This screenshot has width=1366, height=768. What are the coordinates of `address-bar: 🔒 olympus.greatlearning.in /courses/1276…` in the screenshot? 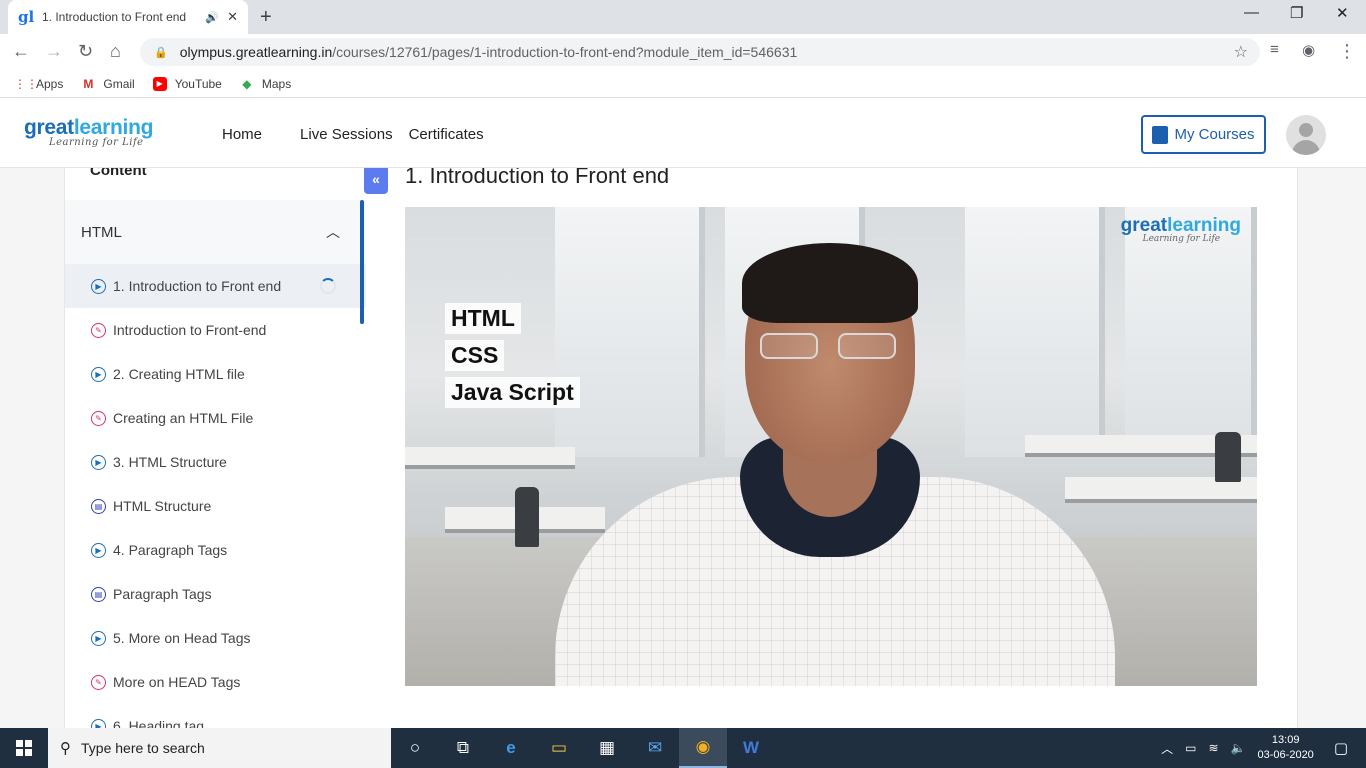 It's located at (700, 52).